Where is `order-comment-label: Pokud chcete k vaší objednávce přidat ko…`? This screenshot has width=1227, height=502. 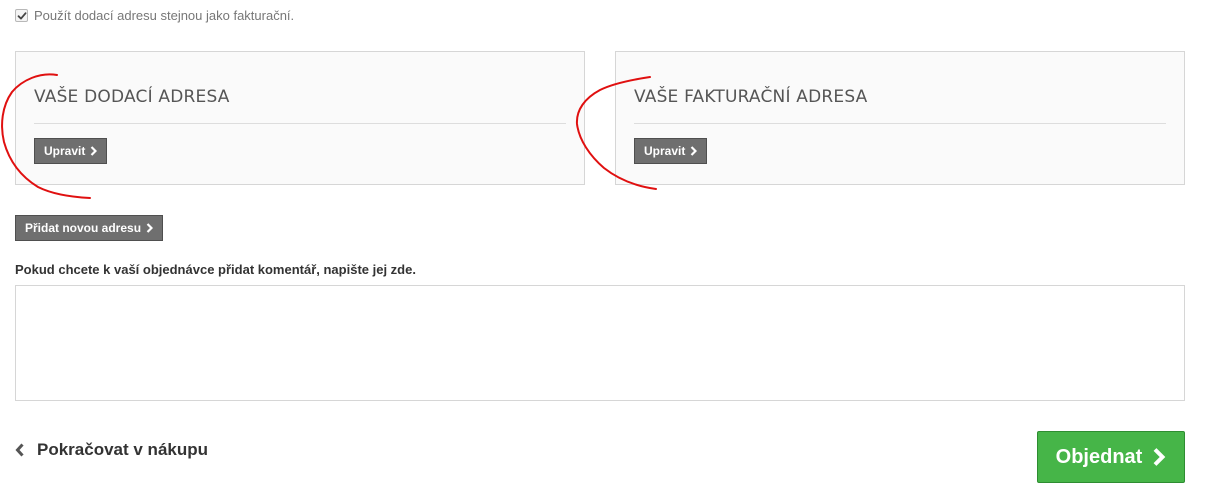
order-comment-label: Pokud chcete k vaší objednávce přidat ko… is located at coordinates (215, 269).